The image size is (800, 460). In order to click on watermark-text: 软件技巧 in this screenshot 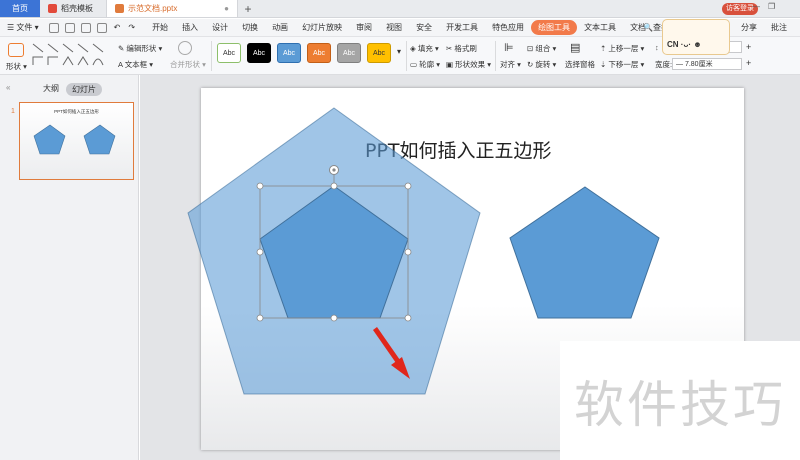, I will do `click(680, 404)`.